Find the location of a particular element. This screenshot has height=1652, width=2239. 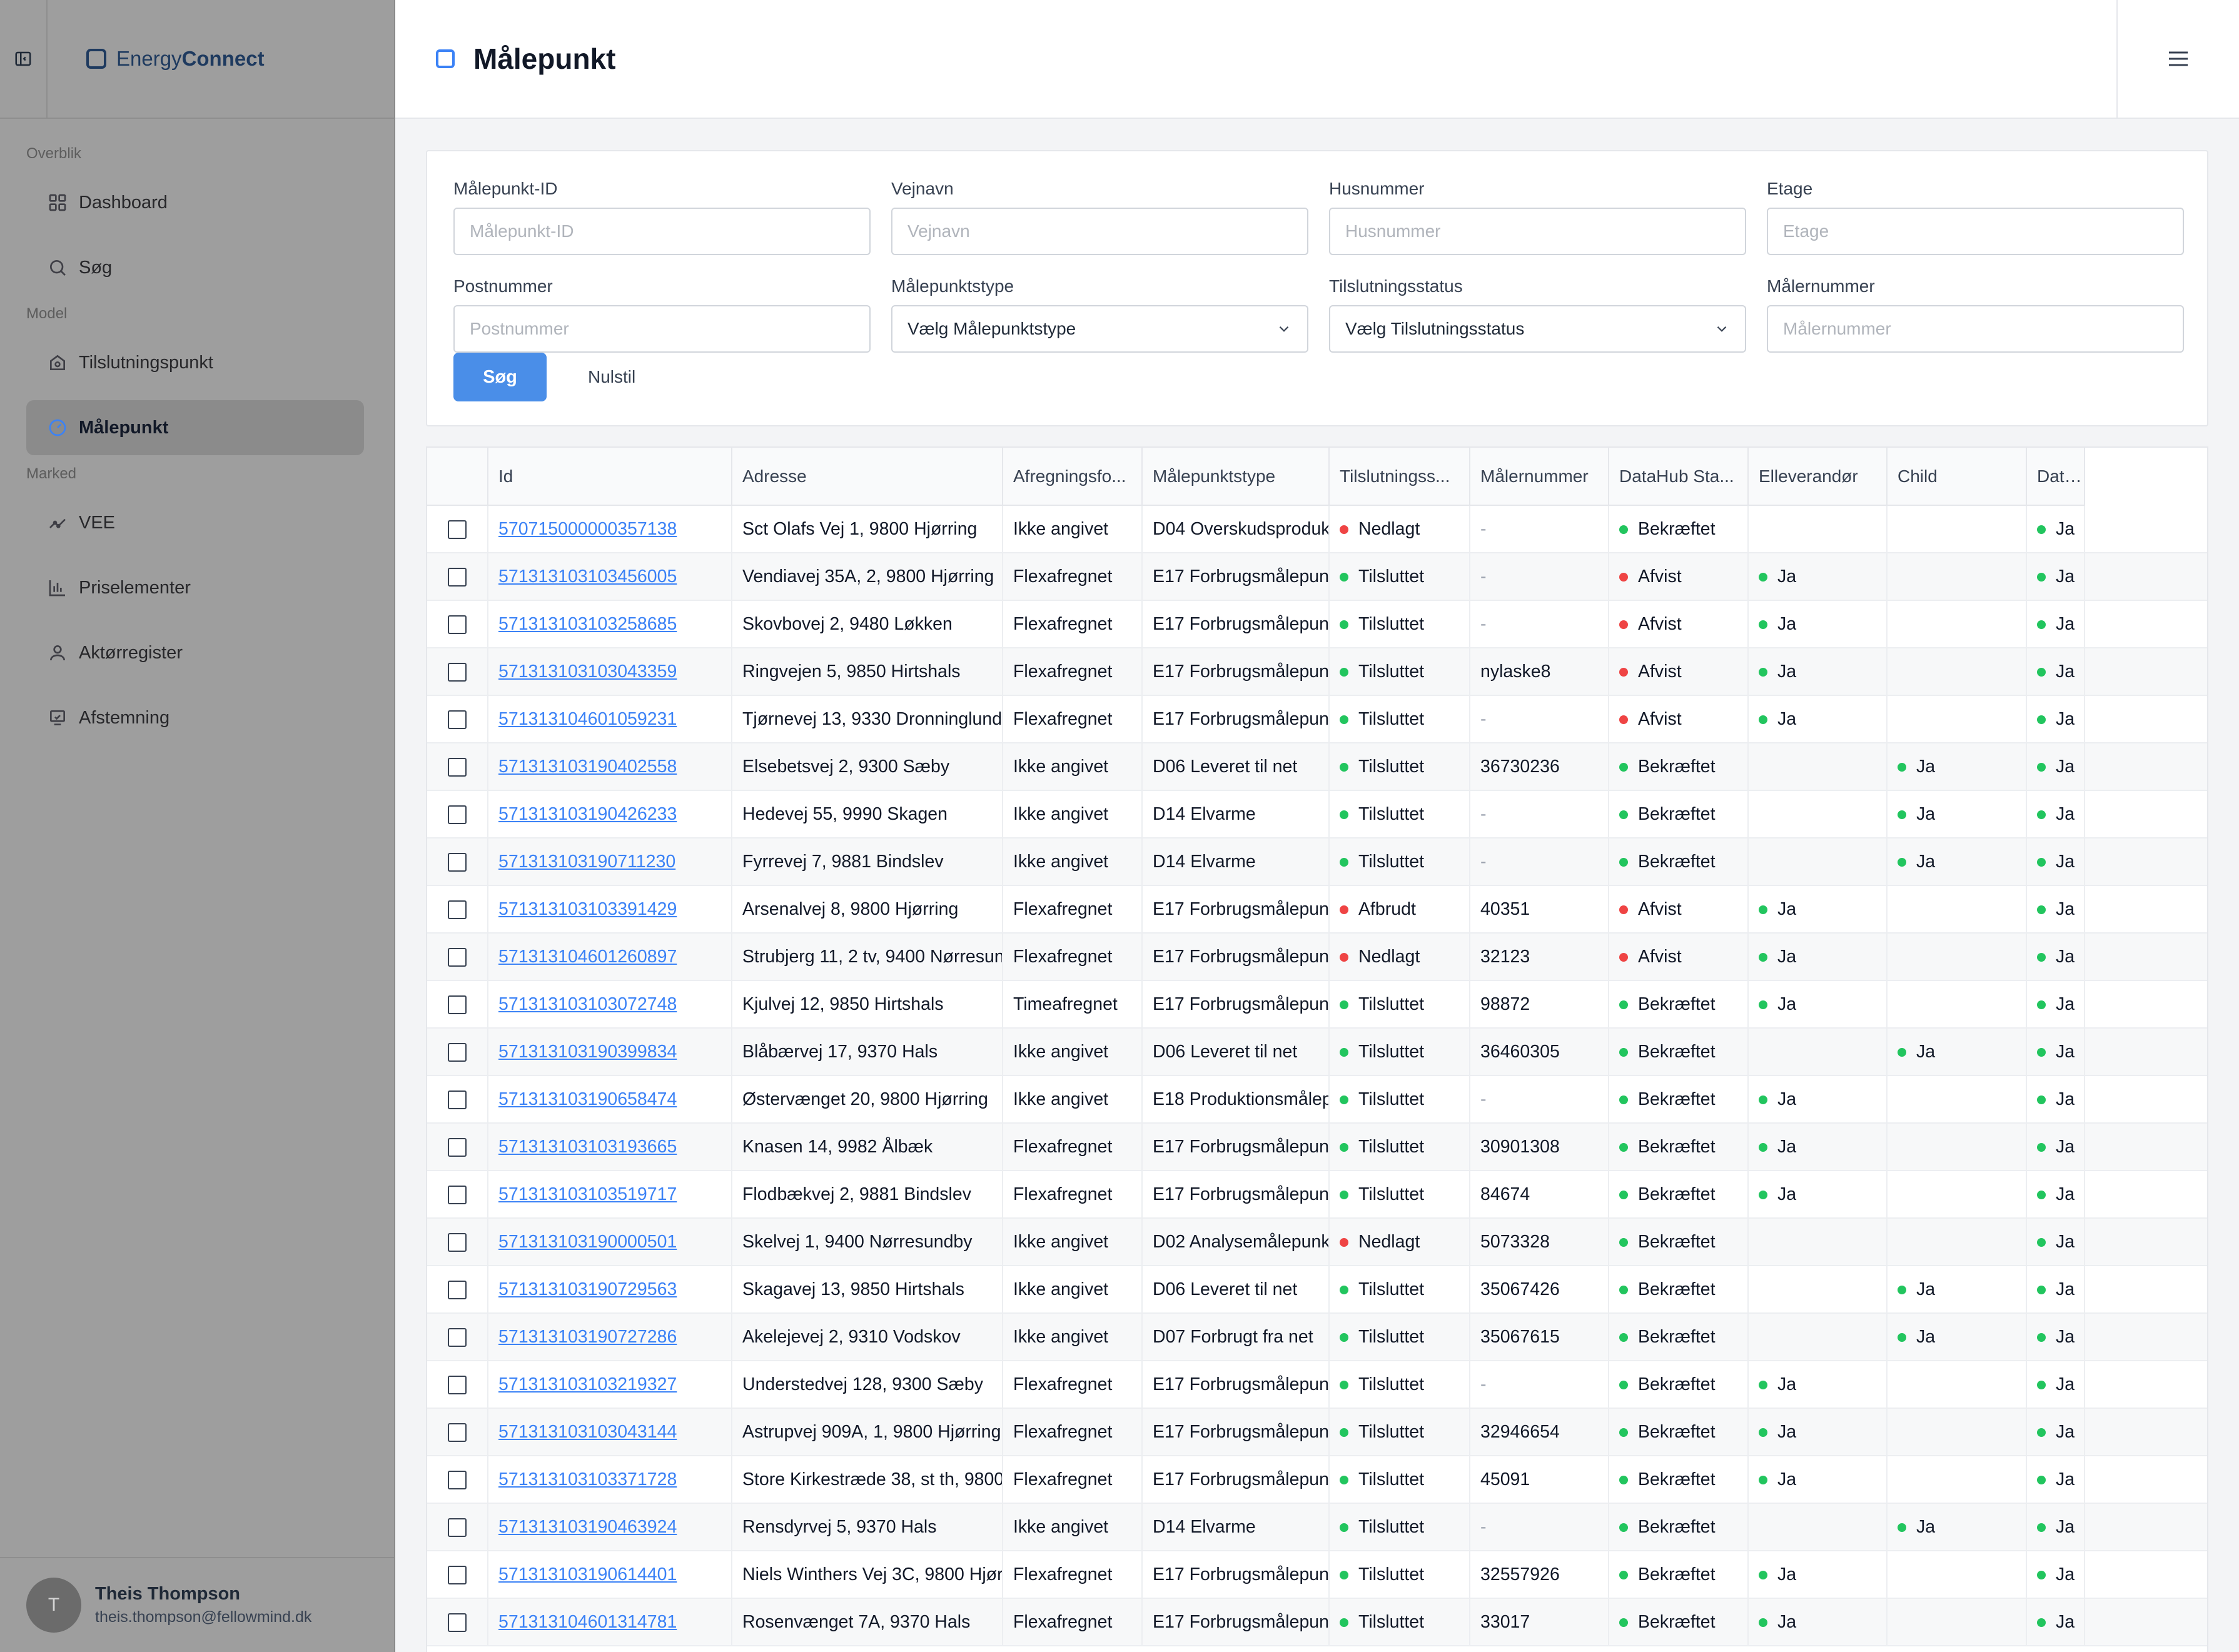

reset-button: Nulstil is located at coordinates (611, 377).